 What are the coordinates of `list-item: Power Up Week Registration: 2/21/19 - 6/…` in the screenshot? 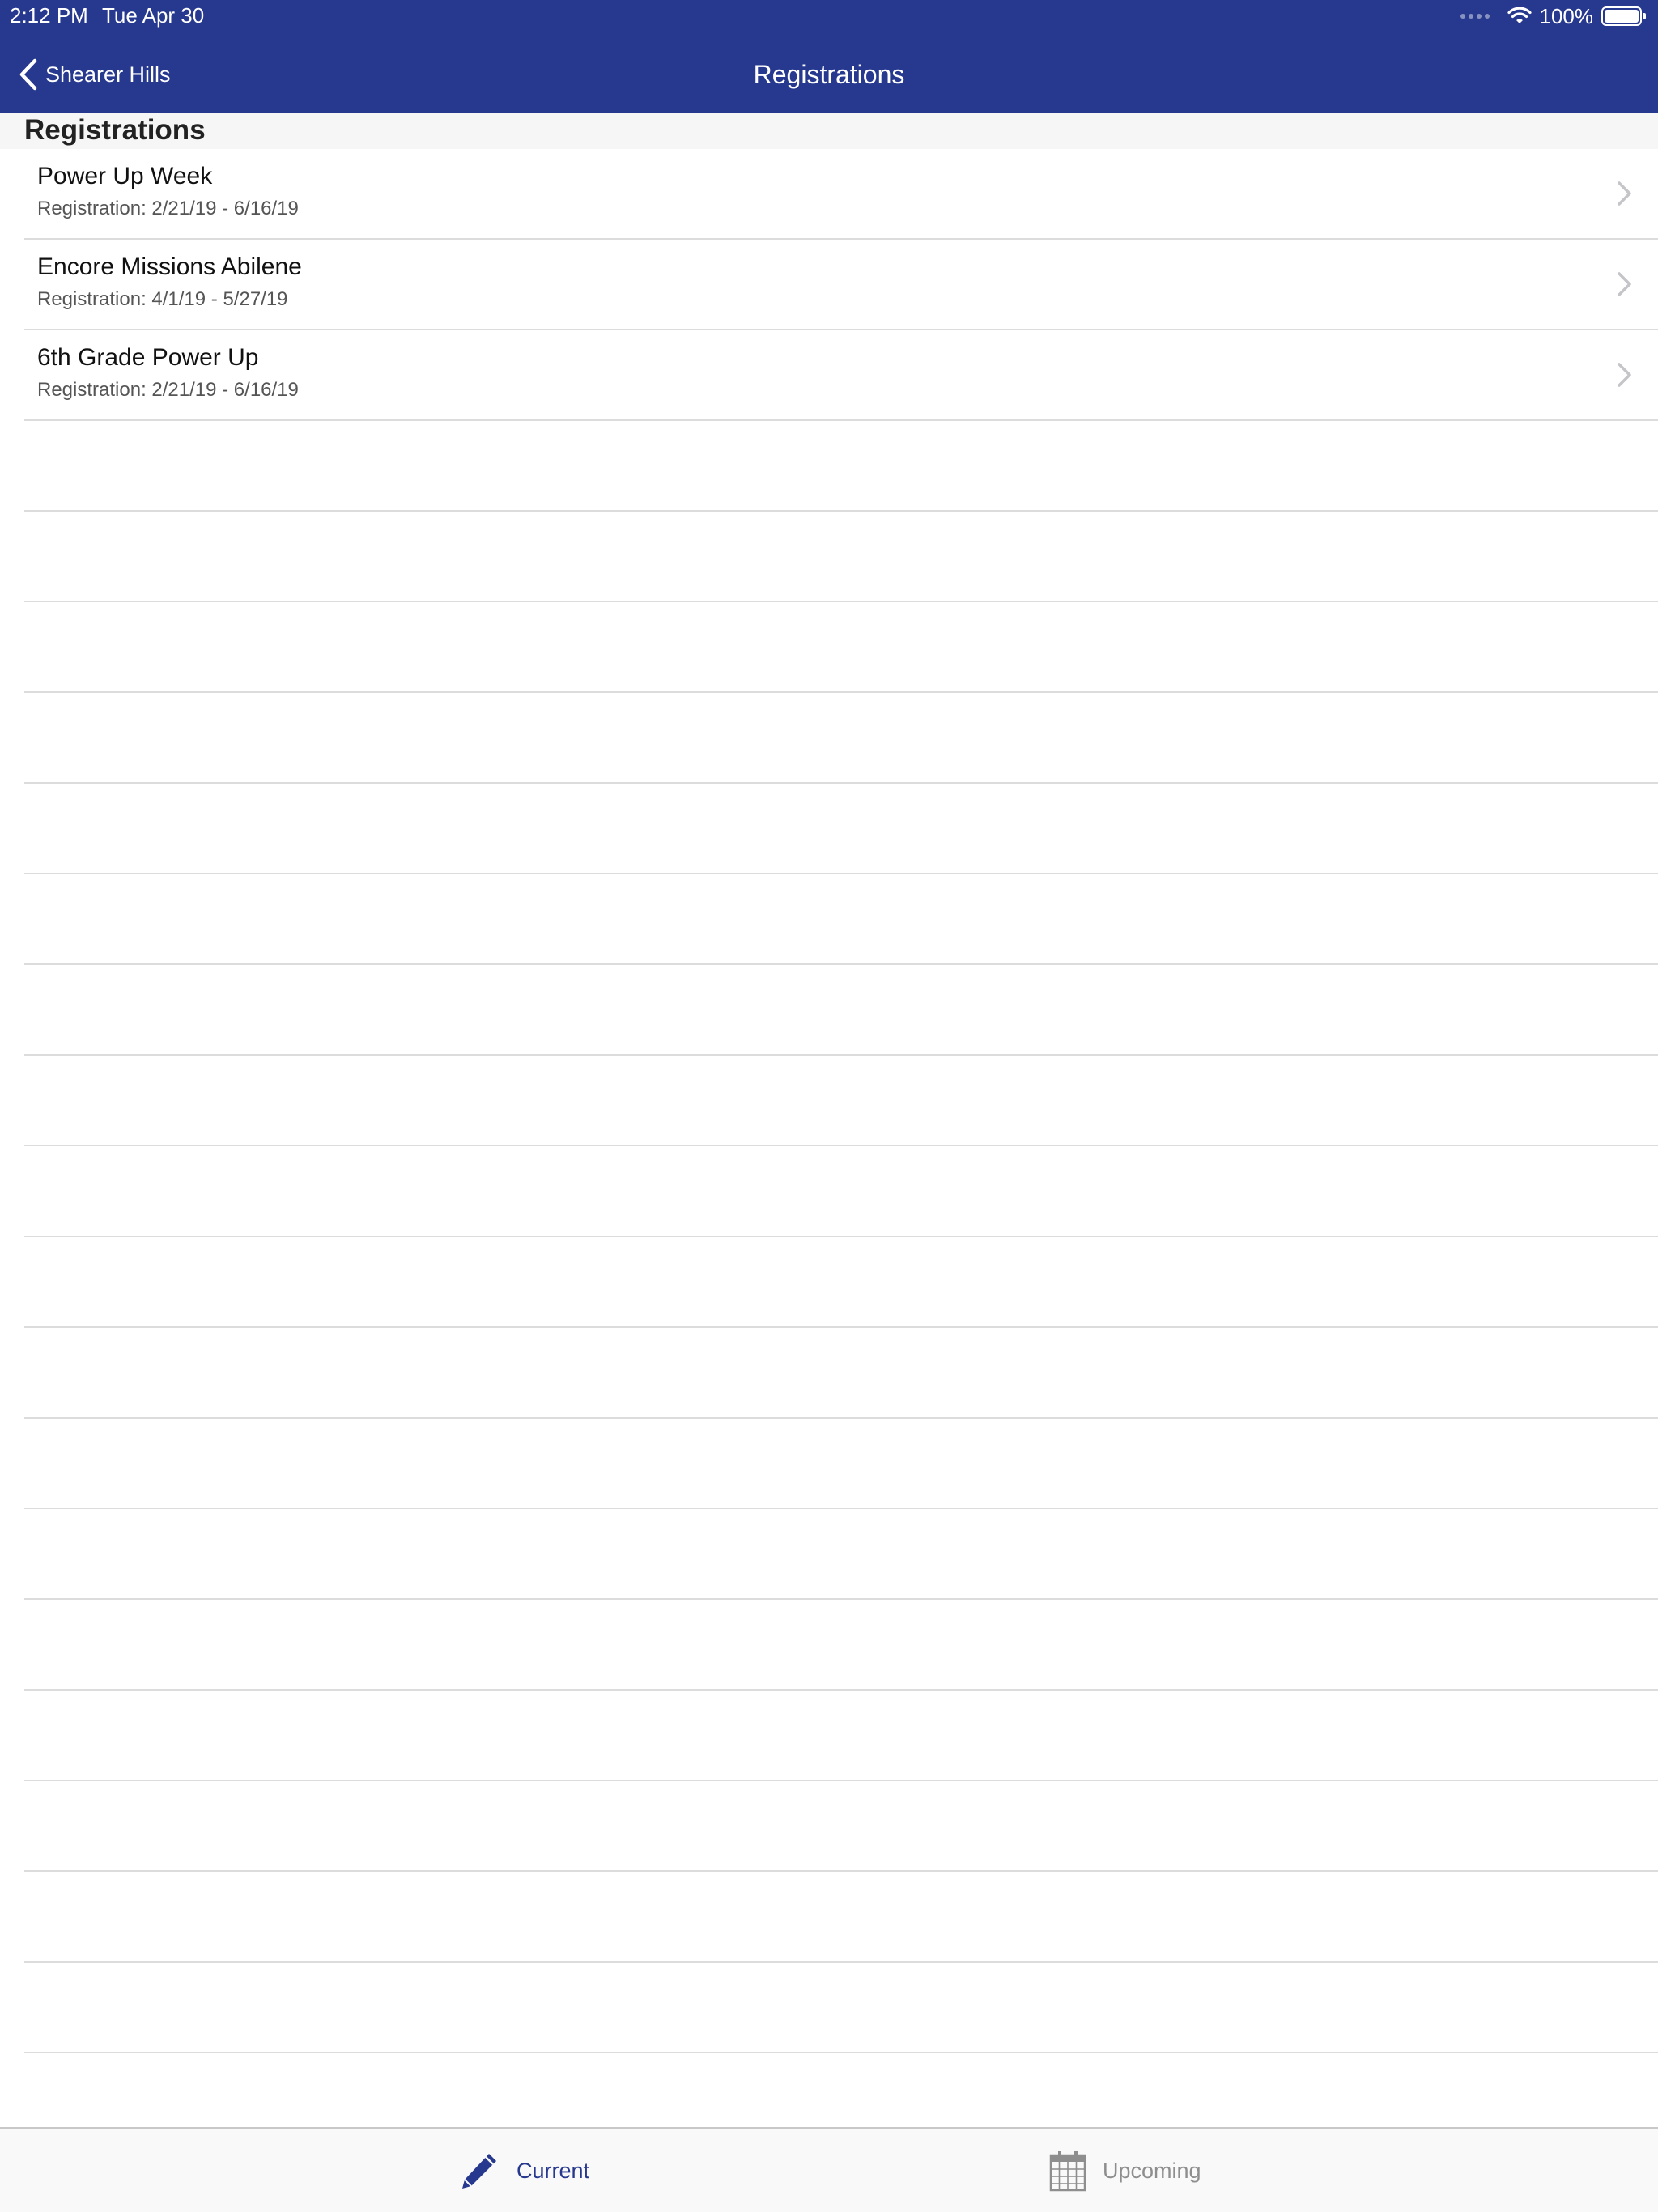 It's located at (841, 195).